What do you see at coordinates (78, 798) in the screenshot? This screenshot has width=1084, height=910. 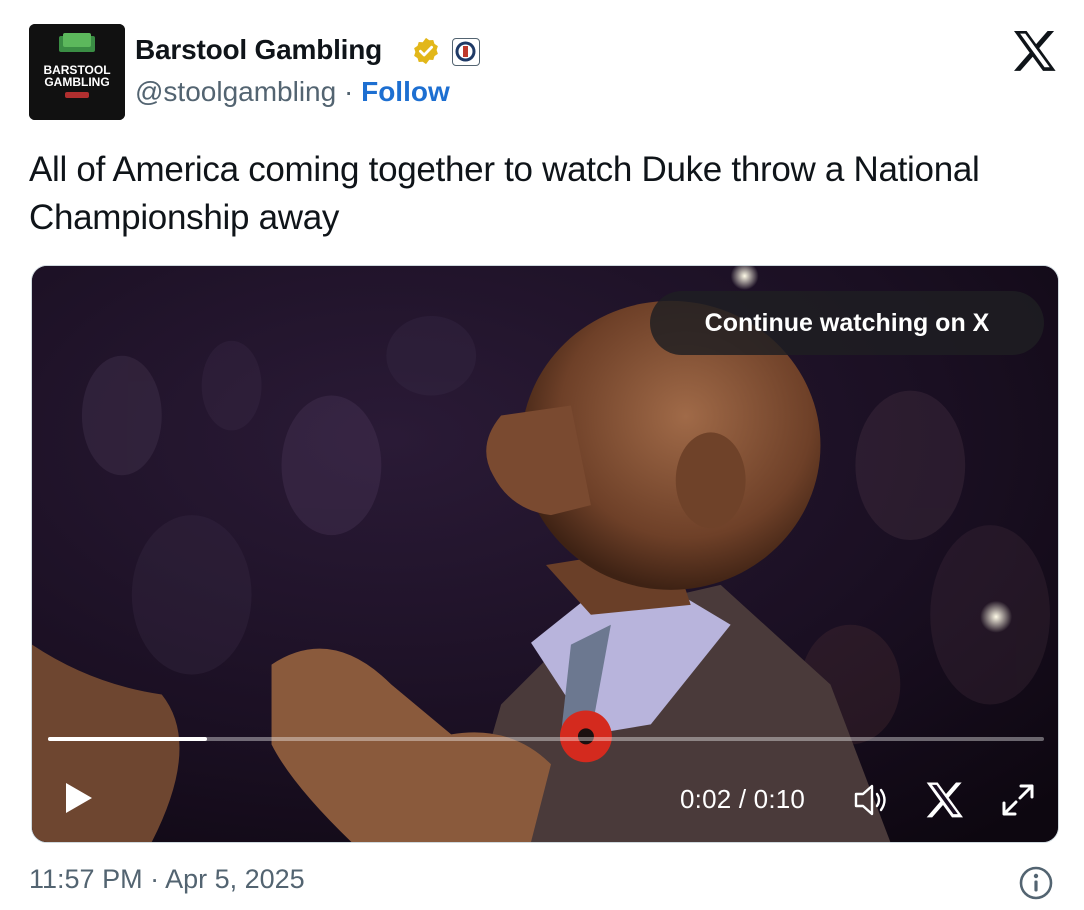 I see `play-icon` at bounding box center [78, 798].